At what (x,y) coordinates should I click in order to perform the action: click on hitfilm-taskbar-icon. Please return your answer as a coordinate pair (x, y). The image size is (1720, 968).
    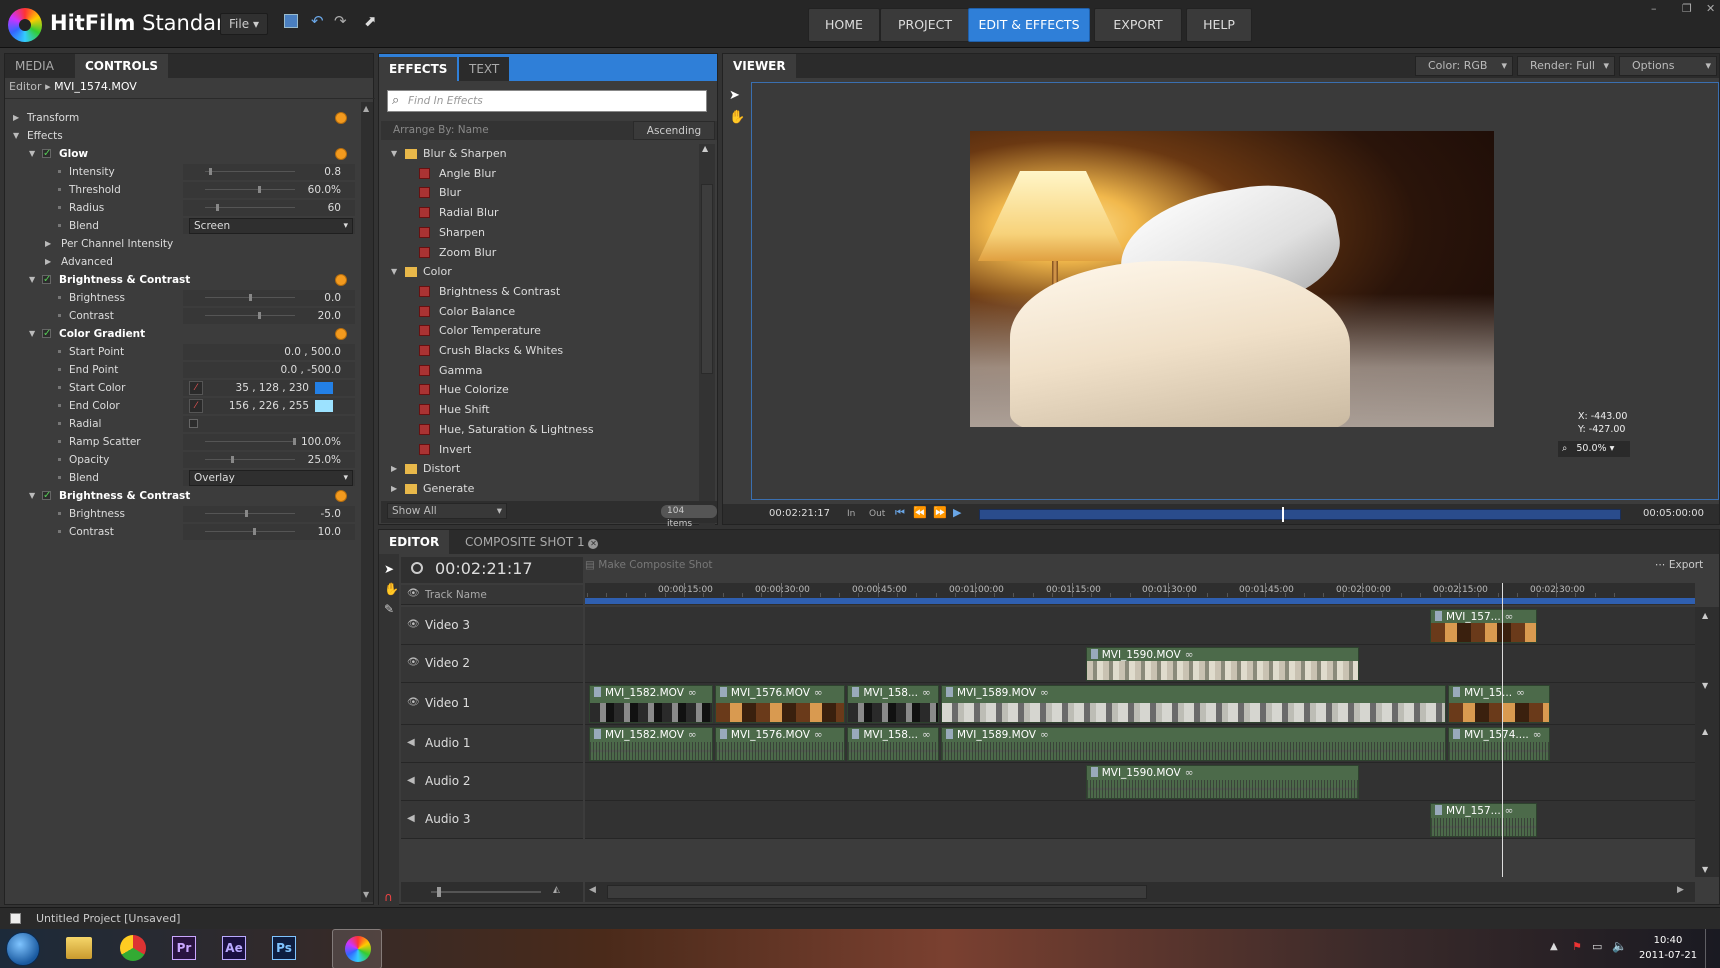
    Looking at the image, I should click on (357, 948).